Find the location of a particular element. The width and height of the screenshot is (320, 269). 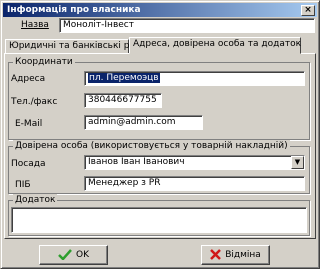

ok-button: OK is located at coordinates (73, 255).